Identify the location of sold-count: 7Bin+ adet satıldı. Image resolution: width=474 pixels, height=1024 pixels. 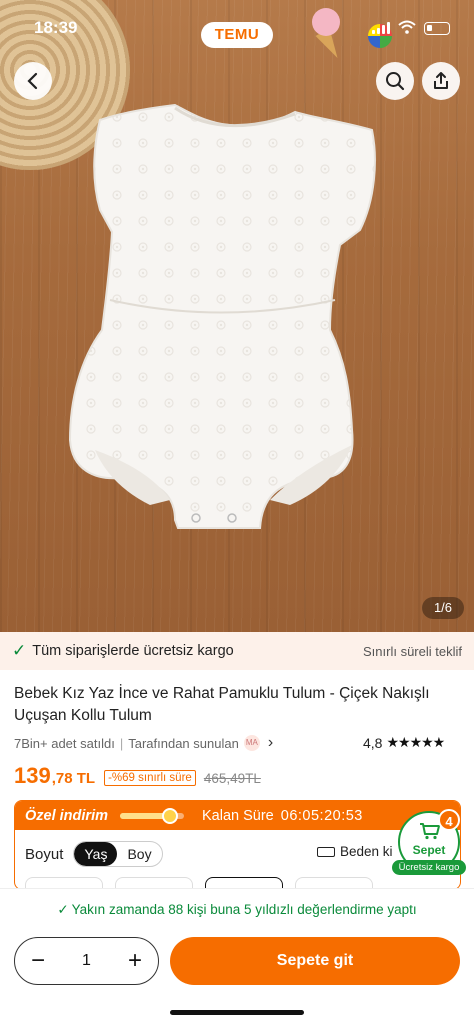
(64, 743).